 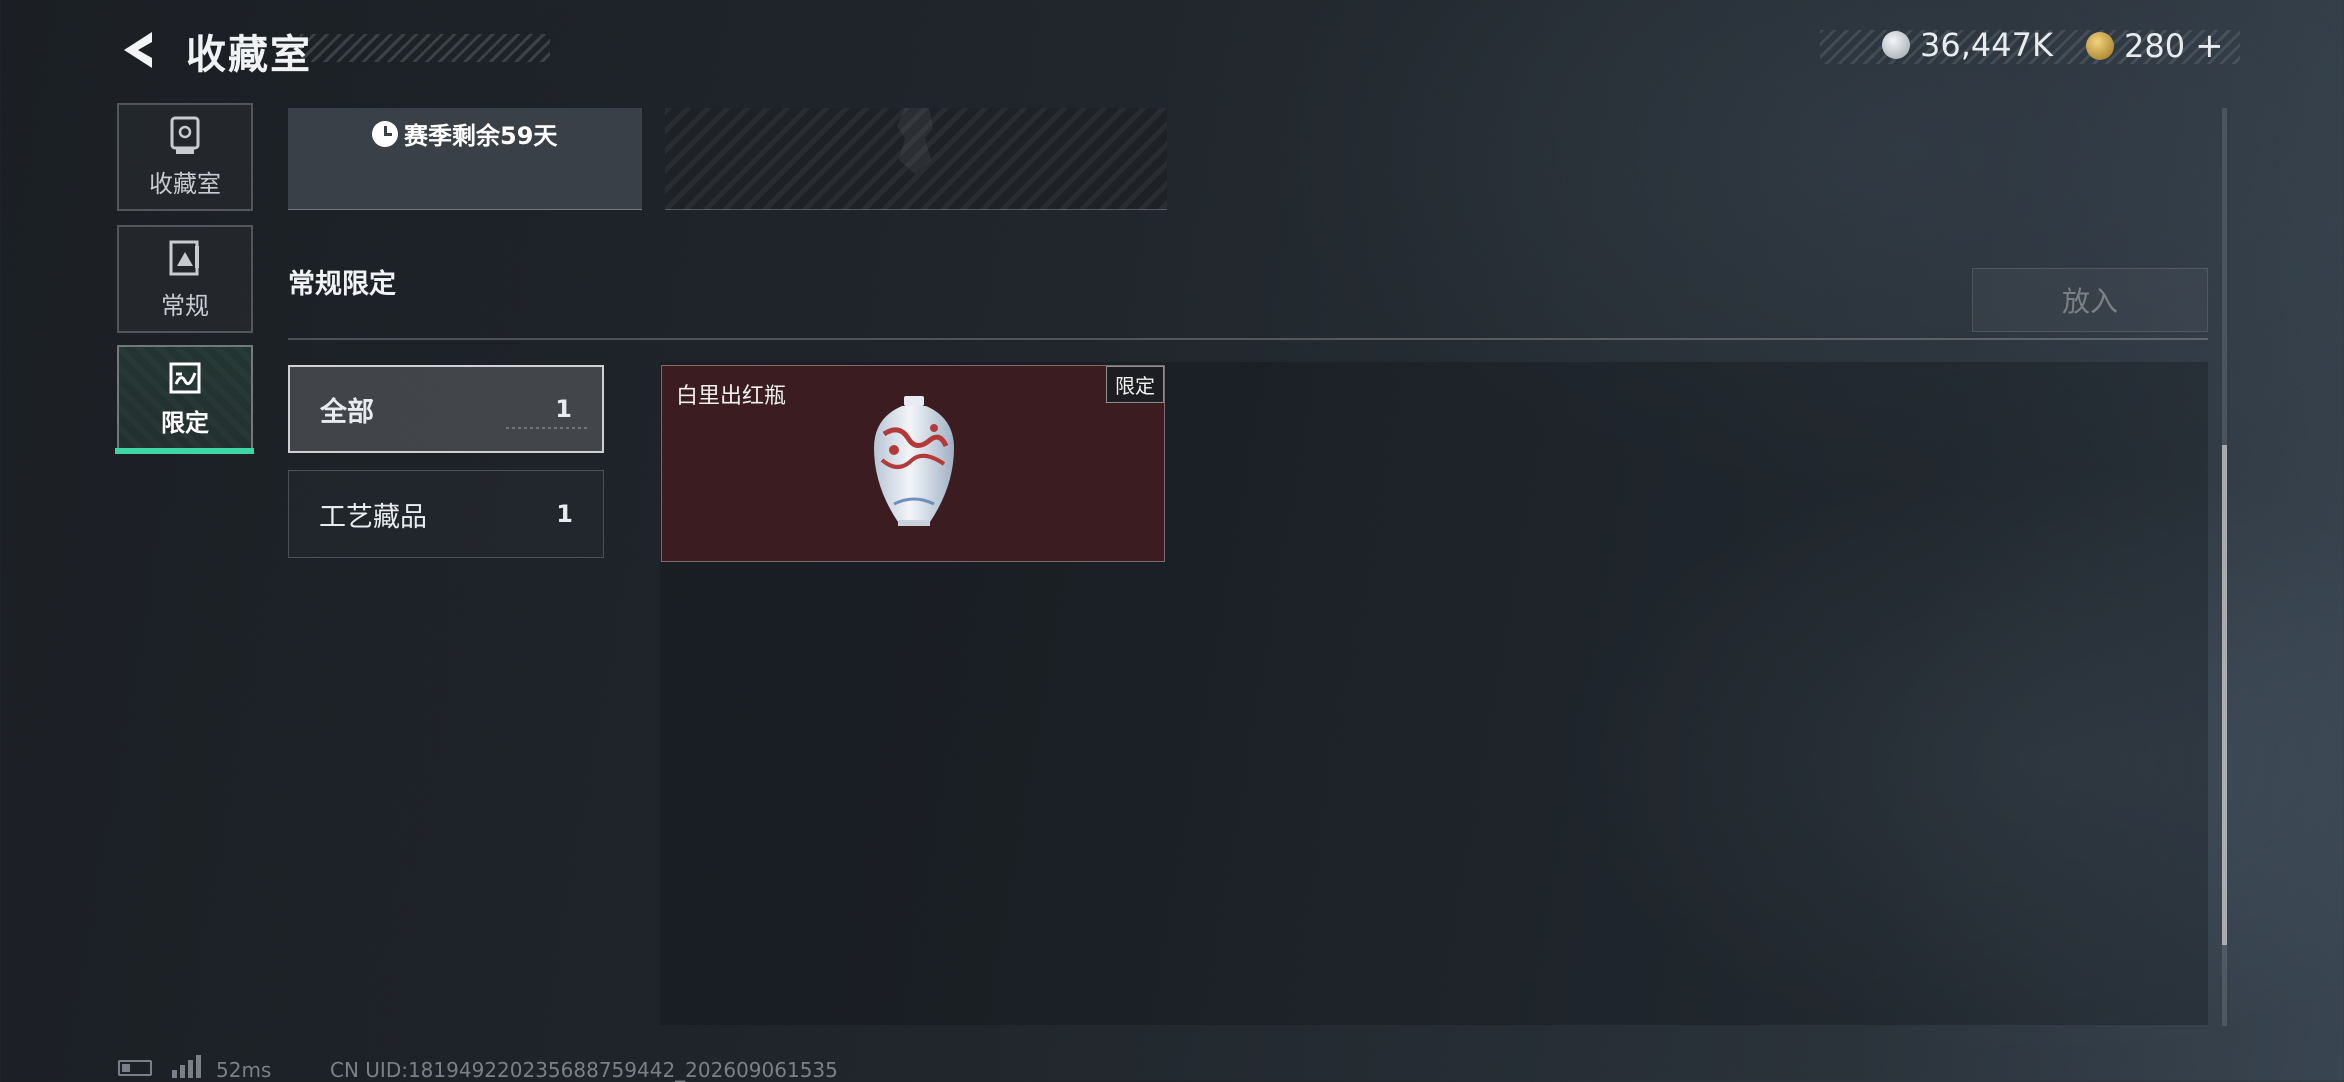 What do you see at coordinates (731, 396) in the screenshot?
I see `item-name: 白里出红瓶` at bounding box center [731, 396].